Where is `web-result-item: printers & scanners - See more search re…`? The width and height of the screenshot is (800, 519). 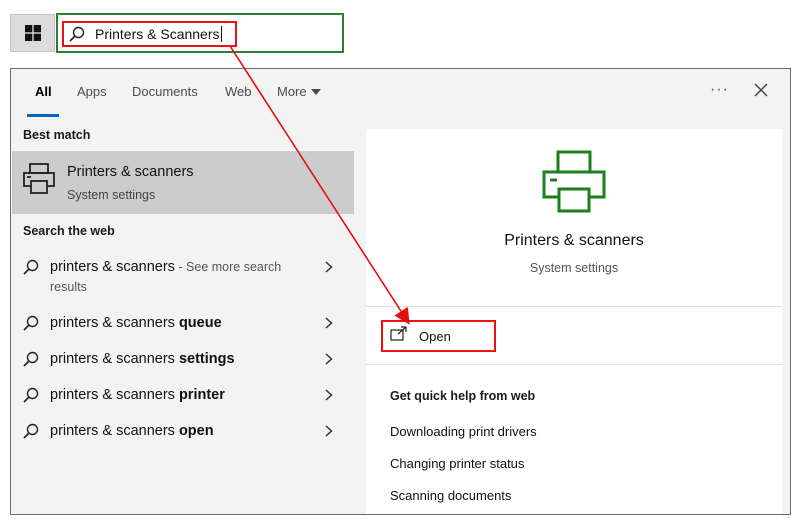 web-result-item: printers & scanners - See more search re… is located at coordinates (183, 277).